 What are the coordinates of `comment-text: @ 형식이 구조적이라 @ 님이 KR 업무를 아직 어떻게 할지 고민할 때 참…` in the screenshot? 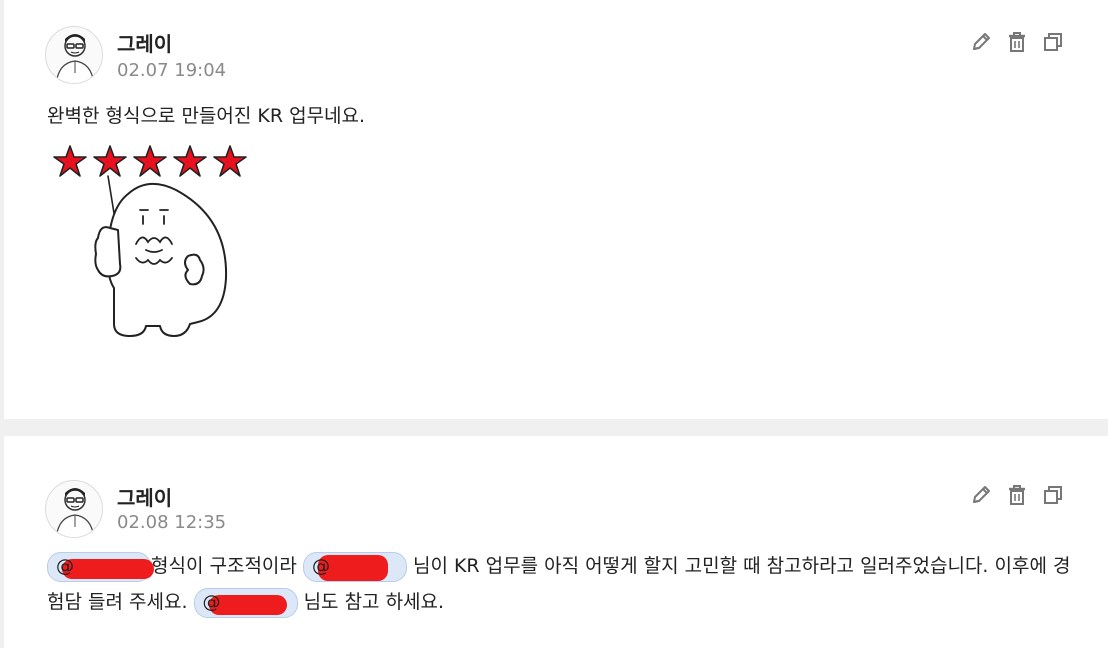 It's located at (562, 584).